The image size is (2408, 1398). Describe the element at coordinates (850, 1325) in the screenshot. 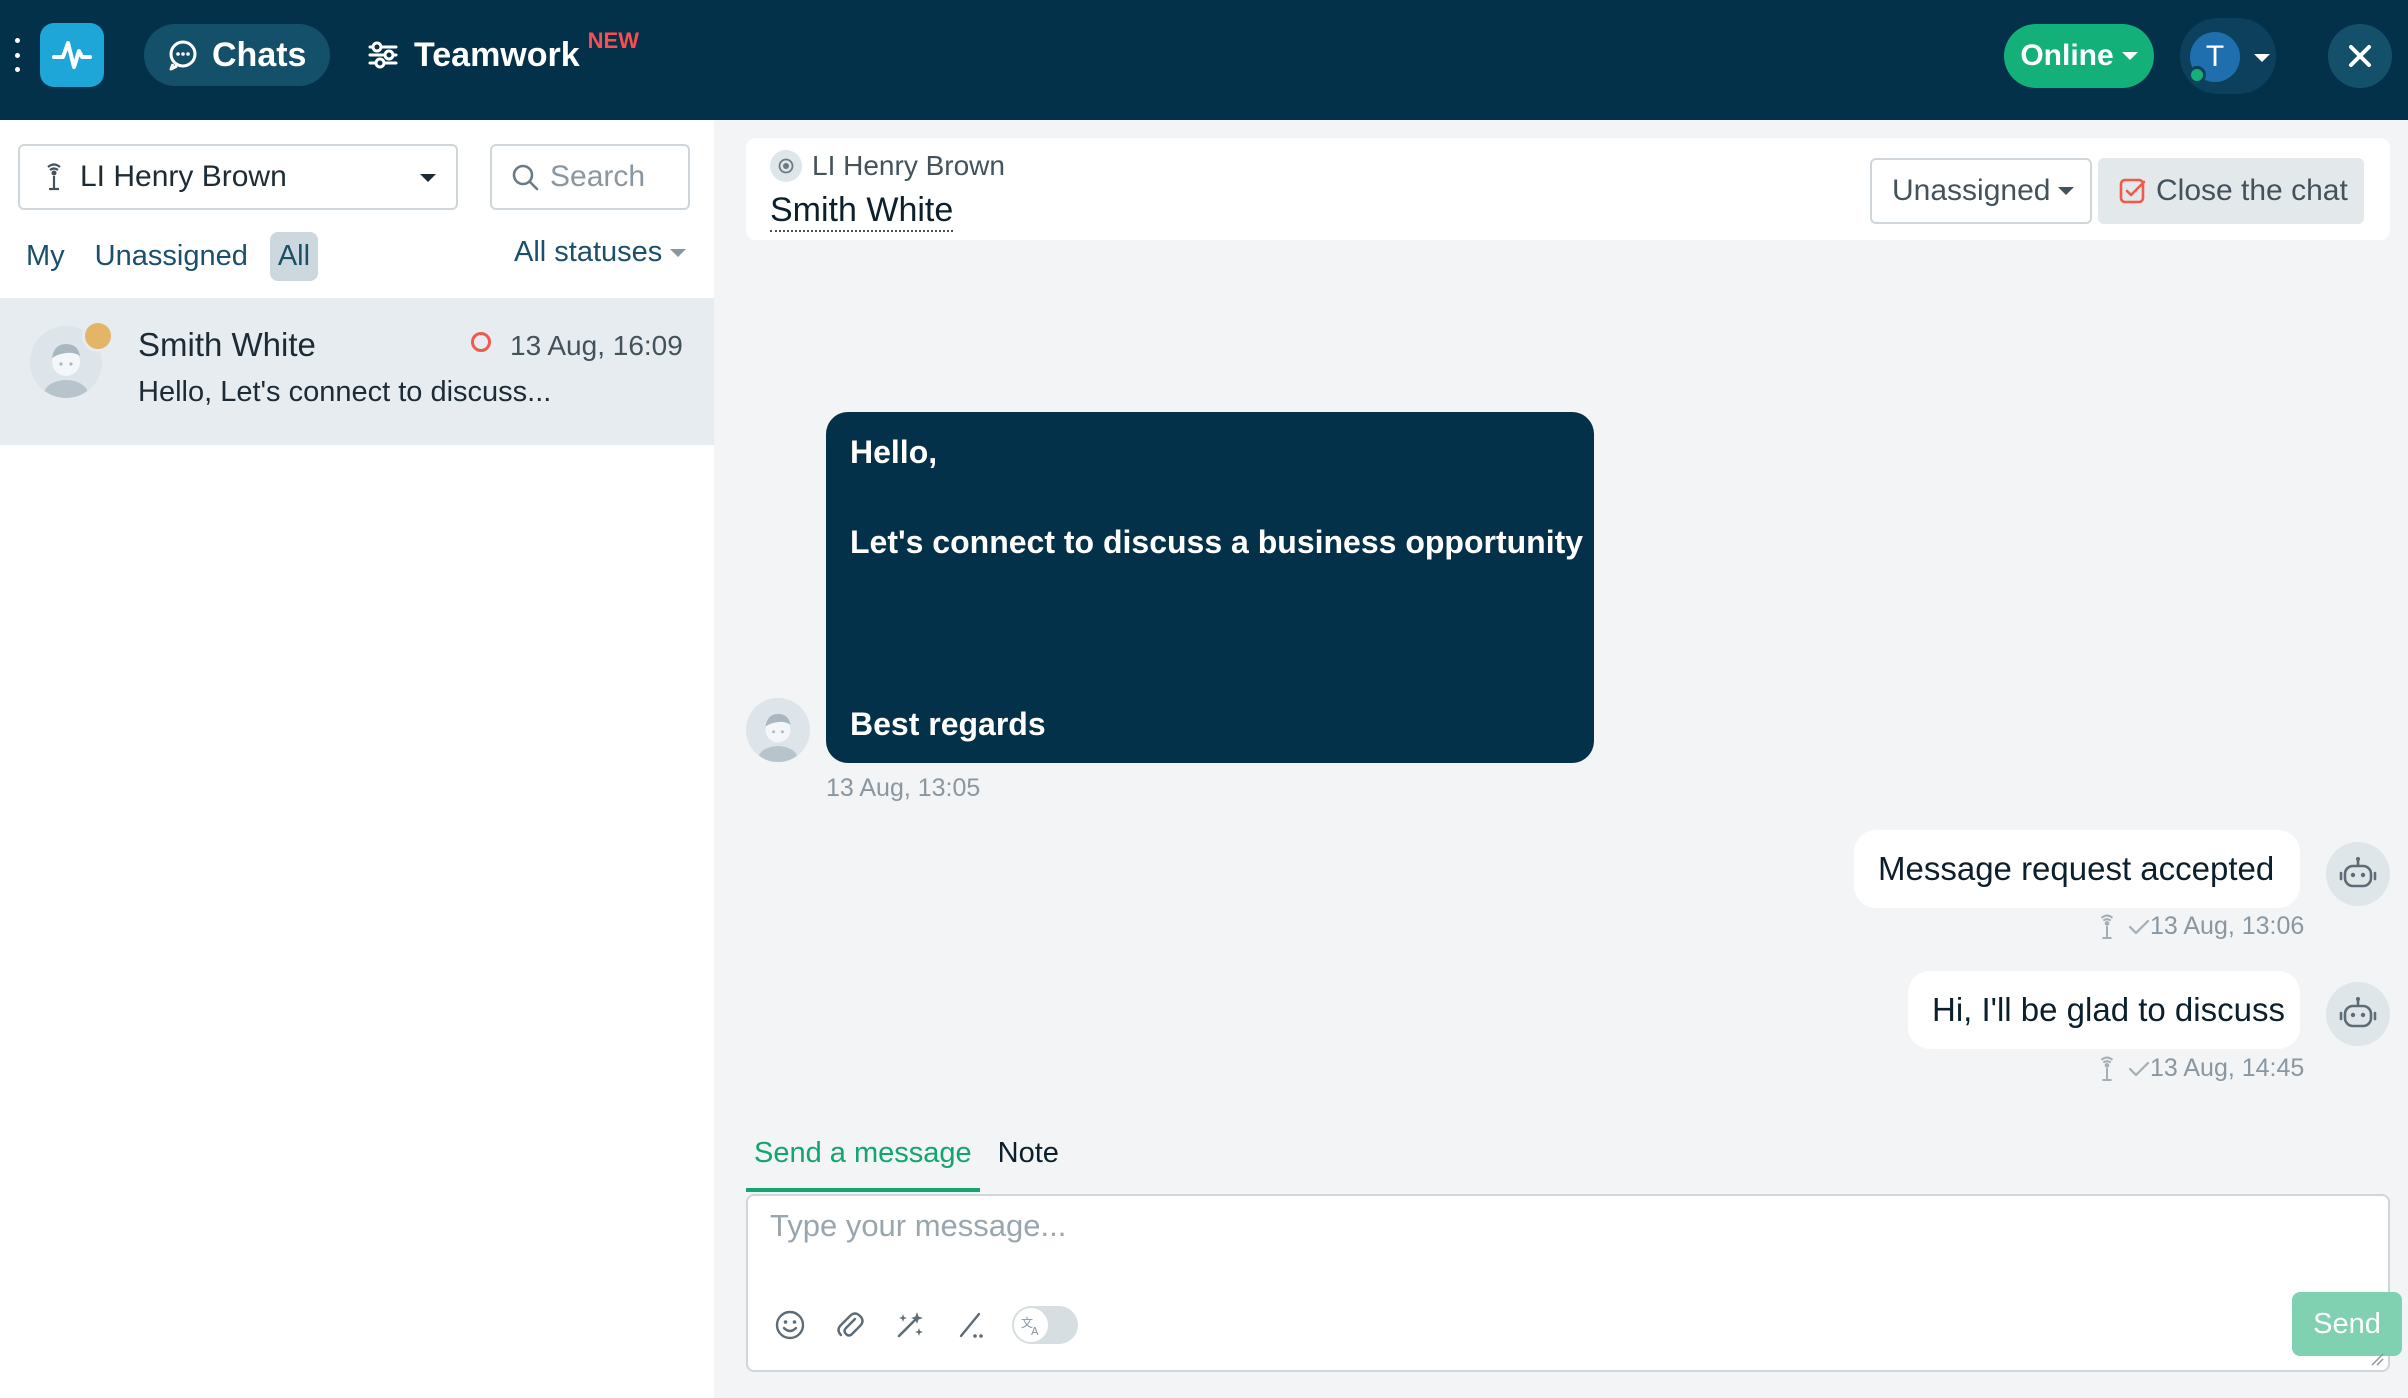

I see `attachment-icon` at that location.